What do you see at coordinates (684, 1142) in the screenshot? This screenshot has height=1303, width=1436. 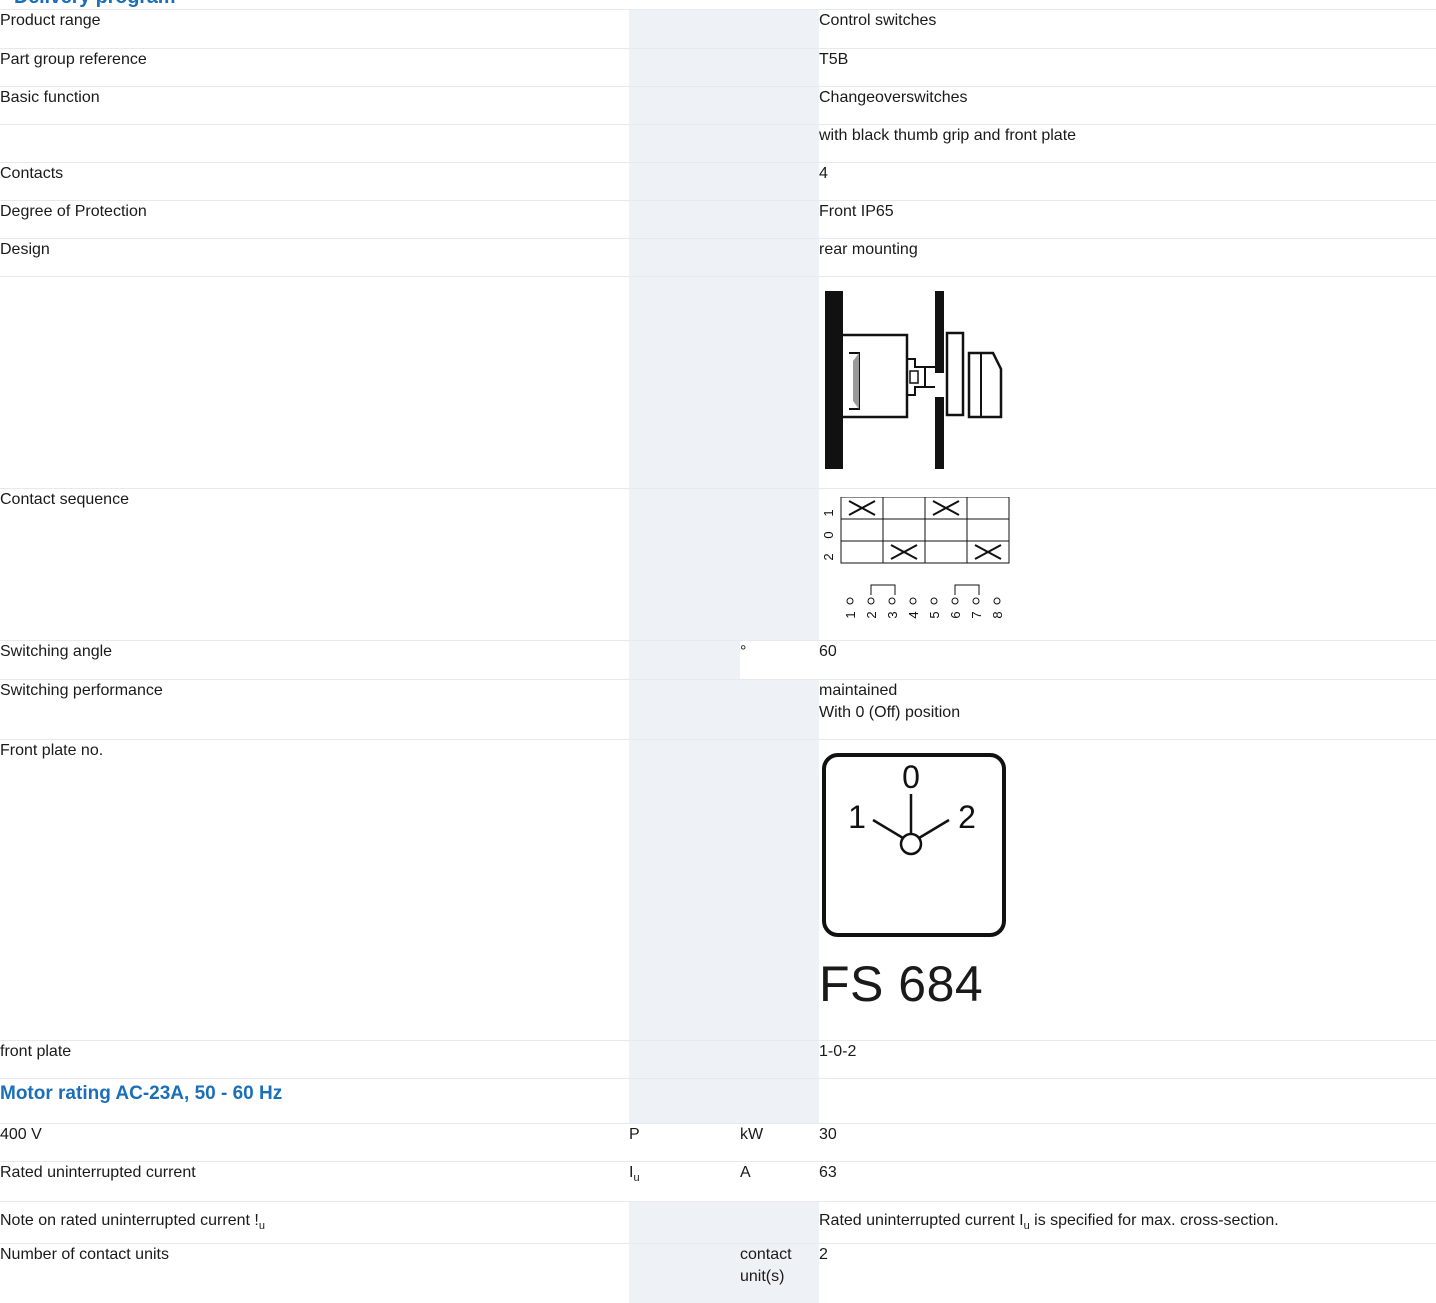 I see `row-symbol: P` at bounding box center [684, 1142].